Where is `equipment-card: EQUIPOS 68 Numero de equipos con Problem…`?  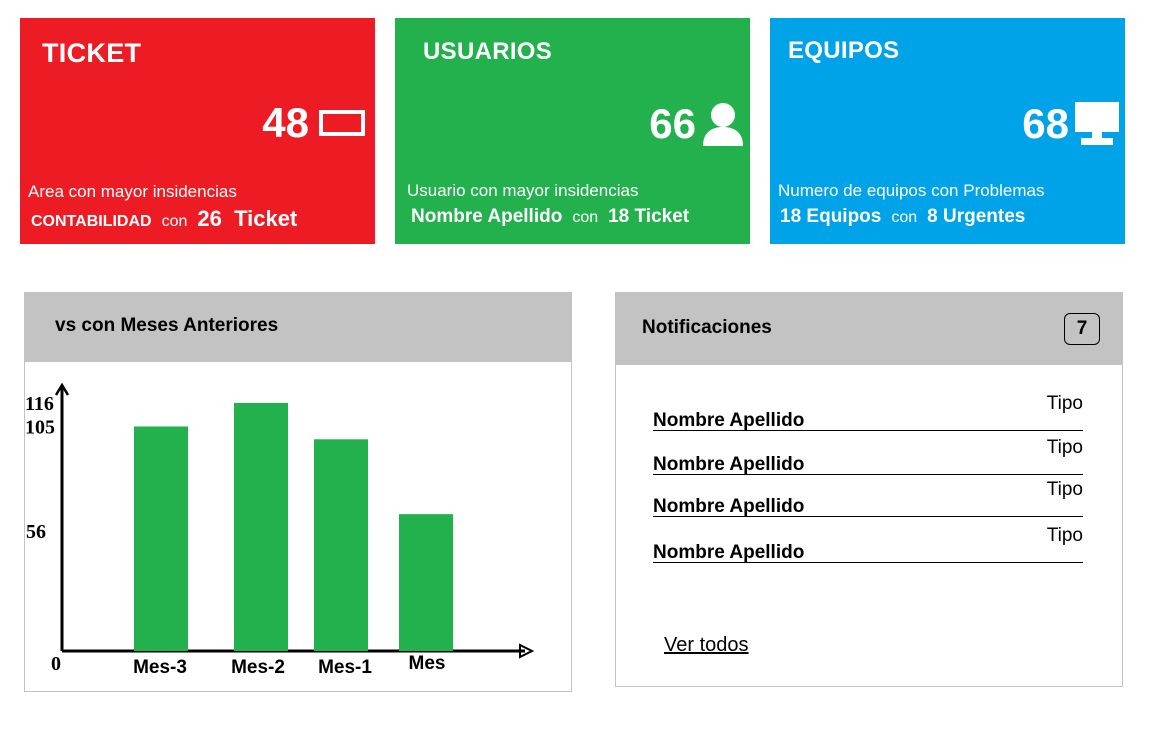 equipment-card: EQUIPOS 68 Numero de equipos con Problem… is located at coordinates (947, 131).